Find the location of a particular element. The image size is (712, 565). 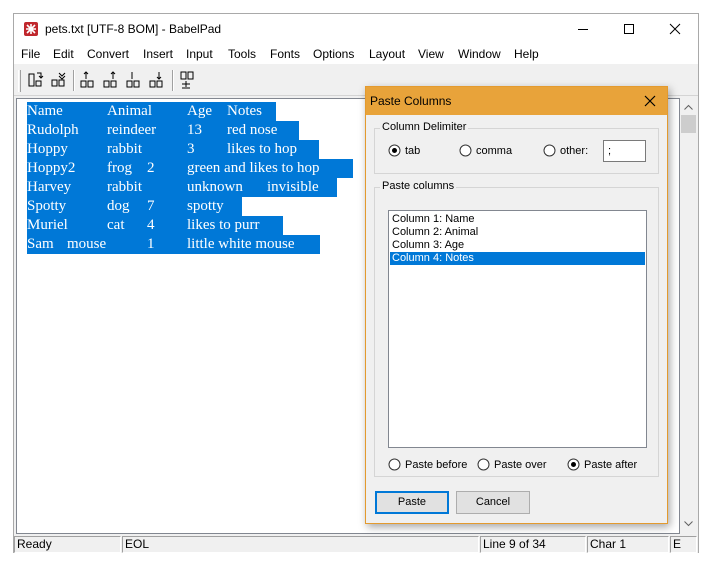

move-row-down-2-icon is located at coordinates (158, 80).